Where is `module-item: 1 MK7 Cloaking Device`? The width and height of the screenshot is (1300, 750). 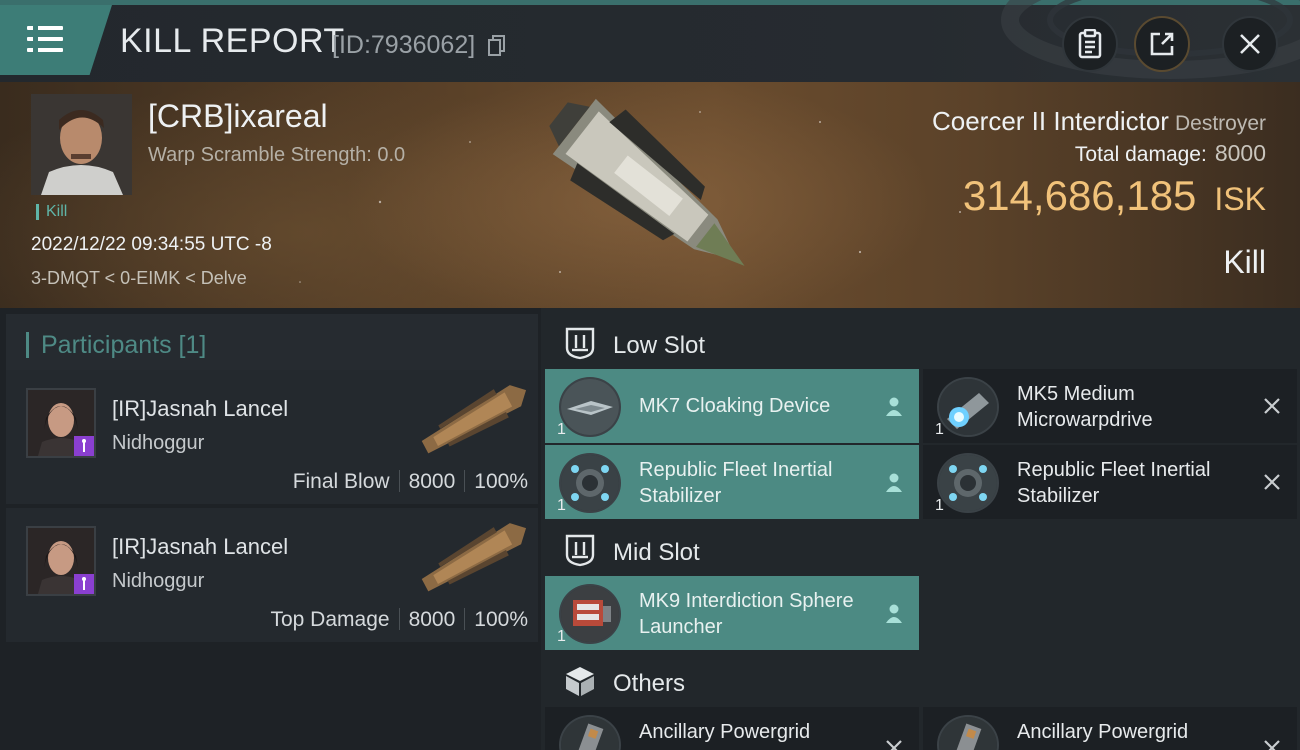
module-item: 1 MK7 Cloaking Device is located at coordinates (732, 406).